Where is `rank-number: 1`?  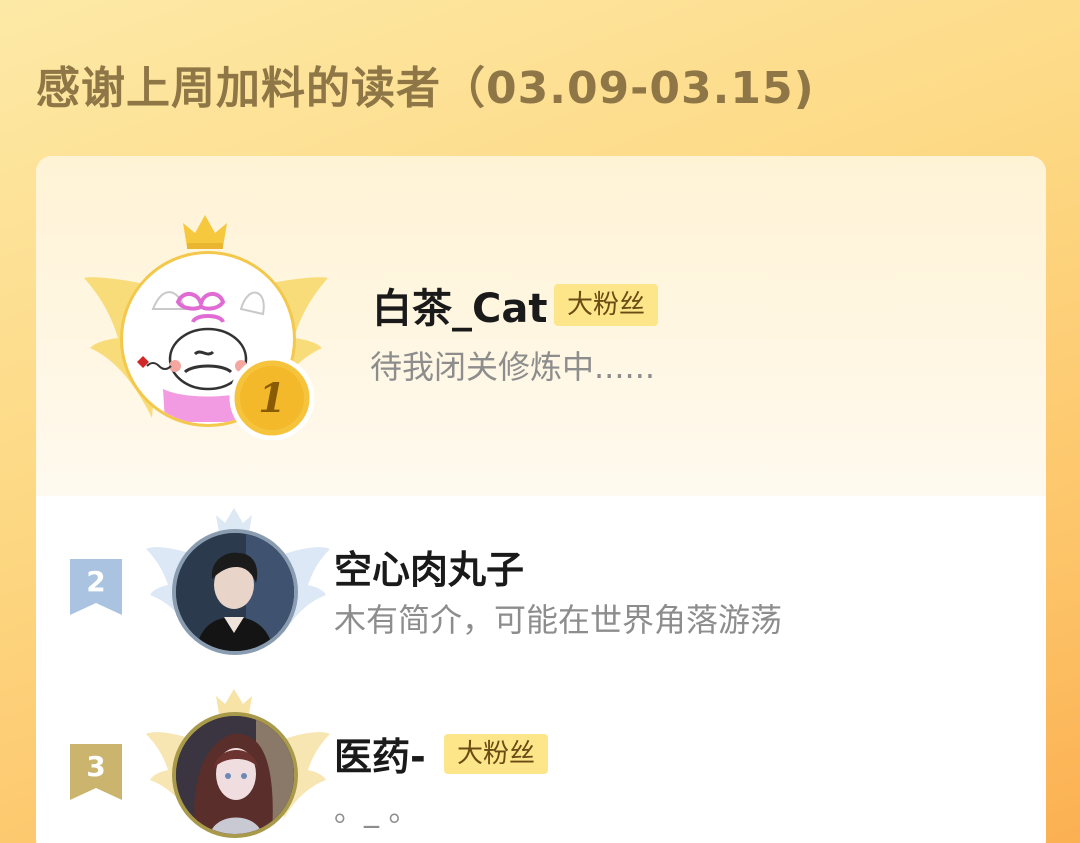 rank-number: 1 is located at coordinates (272, 398).